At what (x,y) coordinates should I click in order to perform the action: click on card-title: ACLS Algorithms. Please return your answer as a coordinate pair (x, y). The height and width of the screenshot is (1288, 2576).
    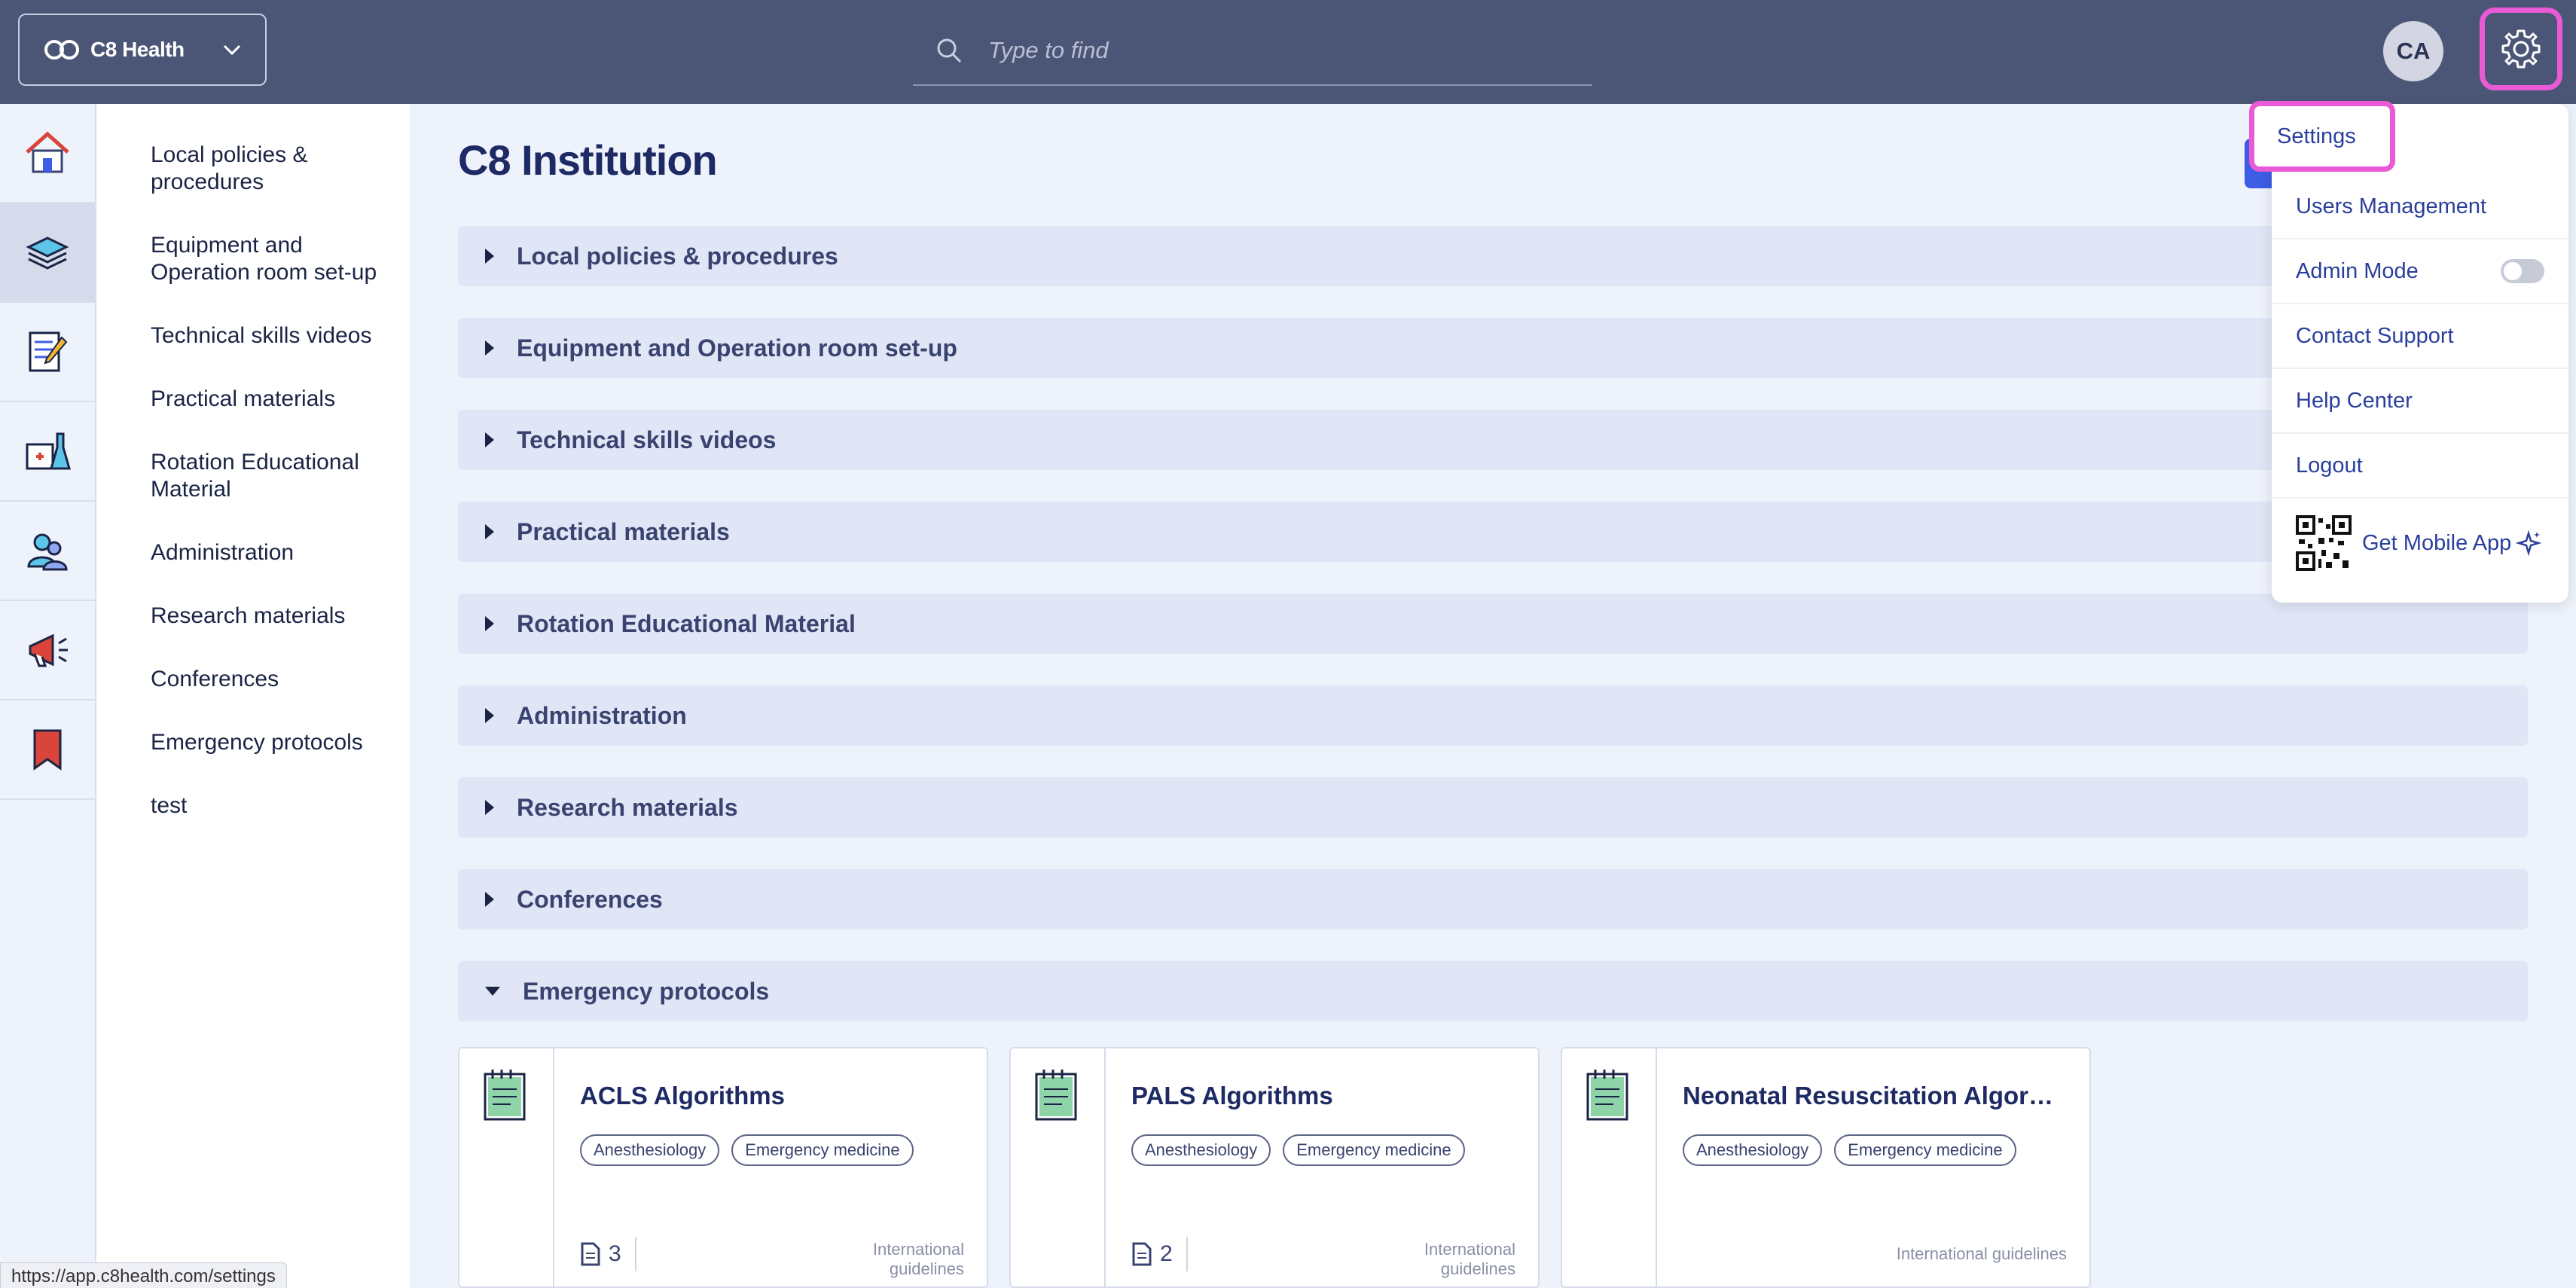
    Looking at the image, I should click on (682, 1095).